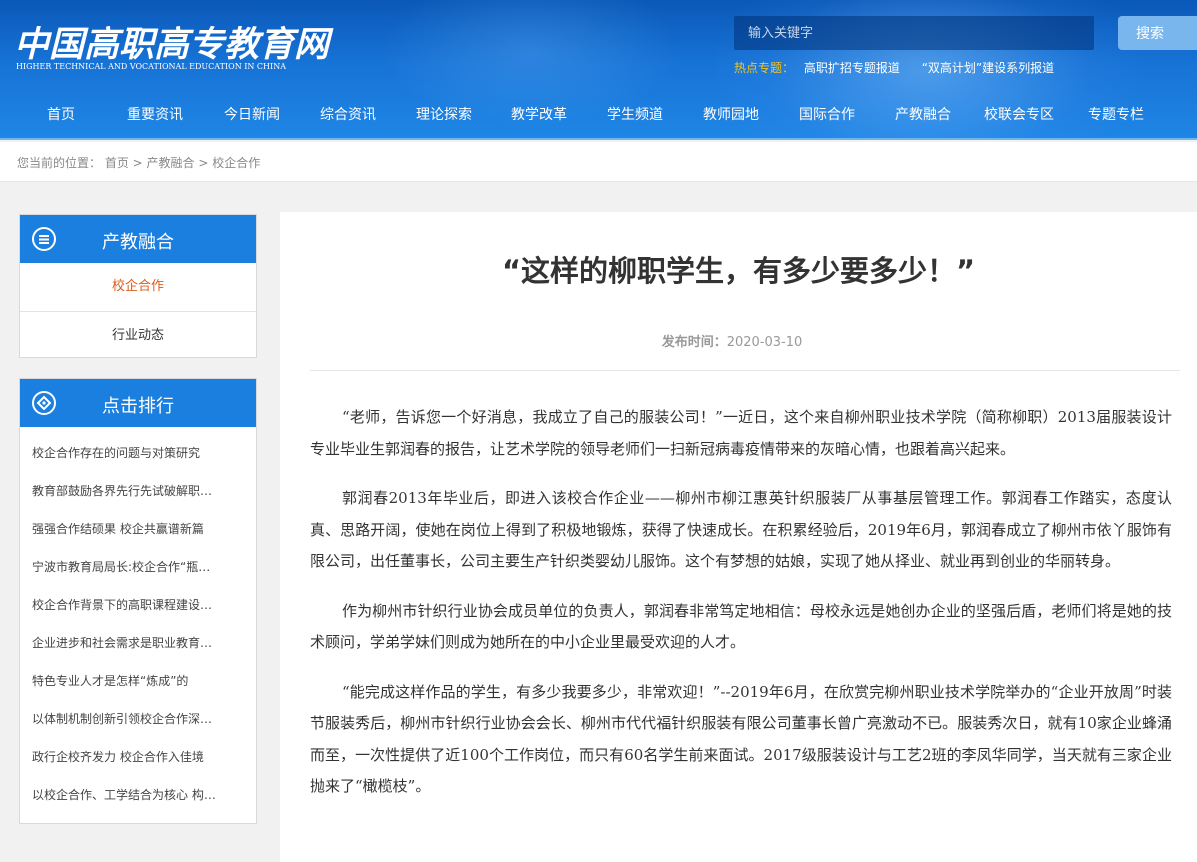 This screenshot has width=1197, height=862. I want to click on publish-date: 2020-03-10, so click(764, 342).